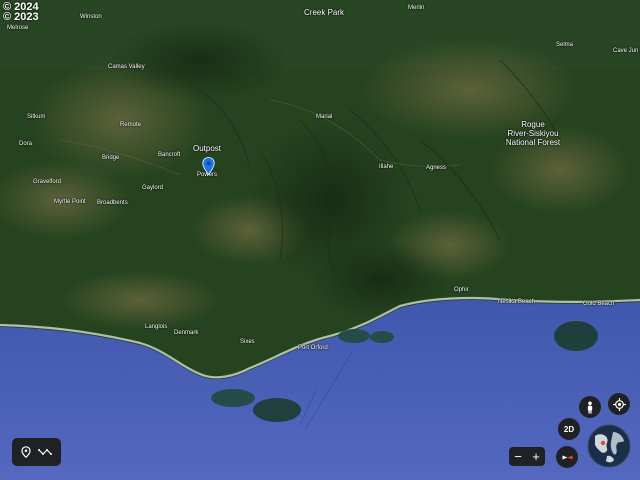 Image resolution: width=640 pixels, height=480 pixels. What do you see at coordinates (112, 203) in the screenshot?
I see `label-broadbents: Broadbents` at bounding box center [112, 203].